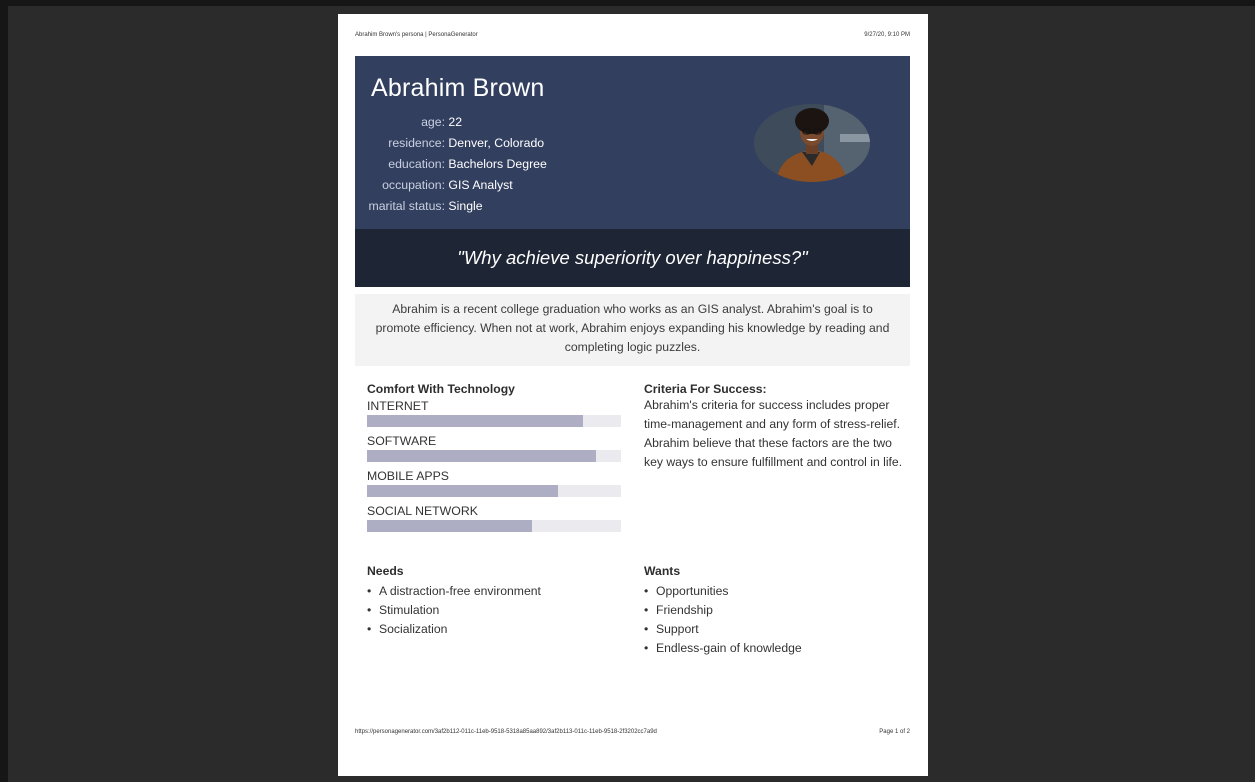 This screenshot has height=782, width=1255. What do you see at coordinates (409, 610) in the screenshot?
I see `list-item-text: Stimulation` at bounding box center [409, 610].